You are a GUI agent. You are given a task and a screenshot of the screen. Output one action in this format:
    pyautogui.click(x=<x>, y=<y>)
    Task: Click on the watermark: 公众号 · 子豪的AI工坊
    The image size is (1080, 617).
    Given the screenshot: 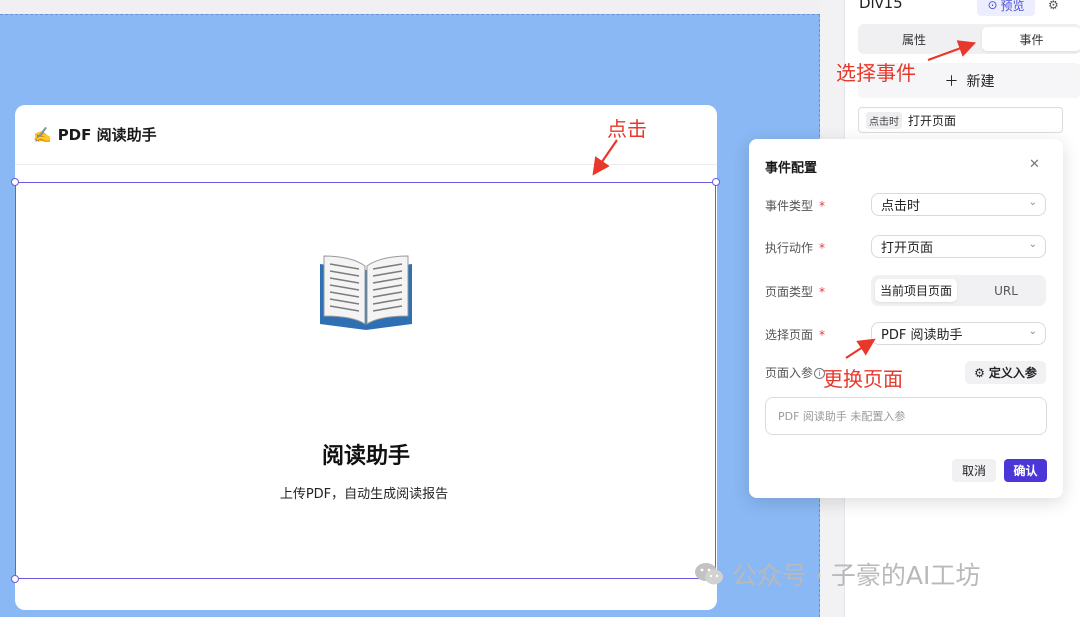 What is the action you would take?
    pyautogui.click(x=837, y=574)
    